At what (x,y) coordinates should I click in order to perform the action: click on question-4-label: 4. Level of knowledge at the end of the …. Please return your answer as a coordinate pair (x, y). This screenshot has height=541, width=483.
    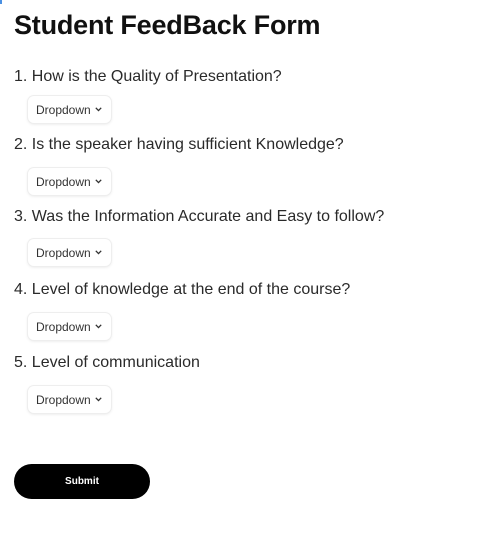
    Looking at the image, I should click on (182, 289).